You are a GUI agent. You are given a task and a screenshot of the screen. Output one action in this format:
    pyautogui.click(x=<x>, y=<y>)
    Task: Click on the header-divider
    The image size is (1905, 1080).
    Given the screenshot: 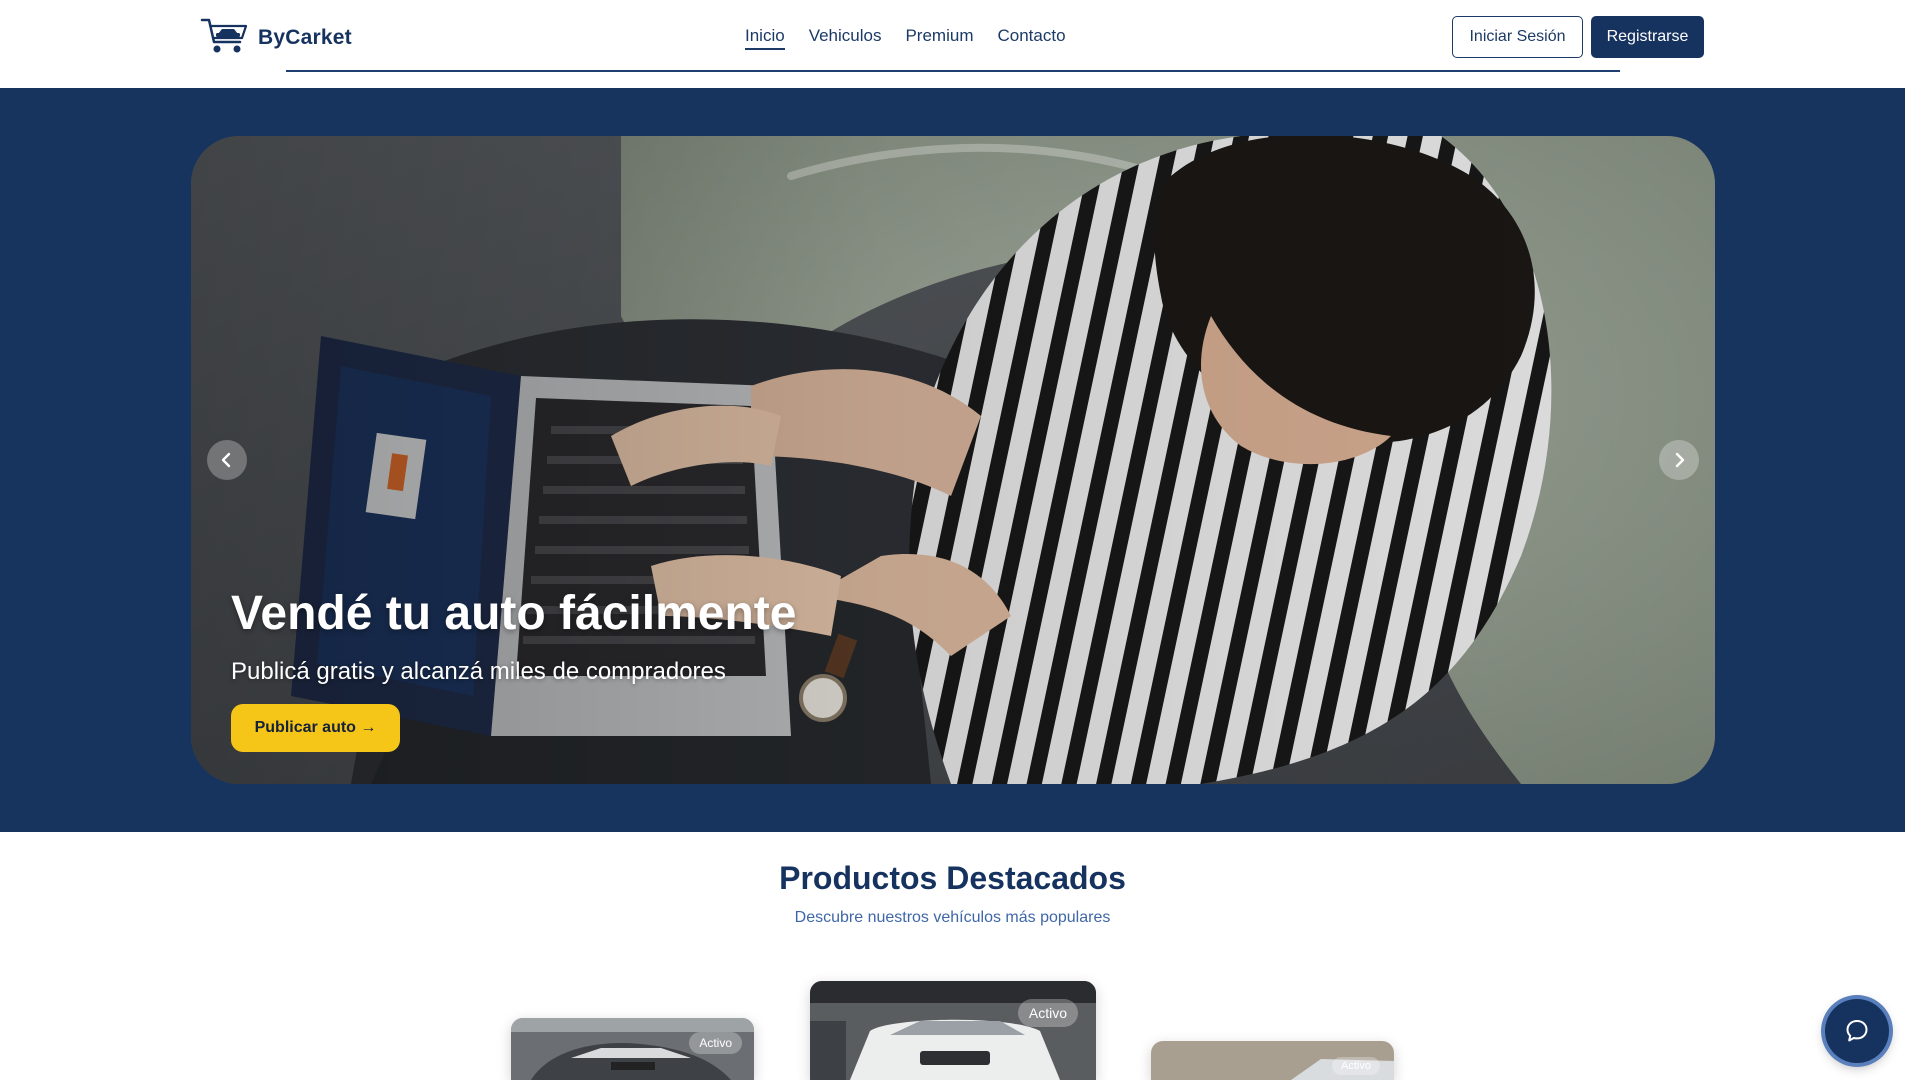 What is the action you would take?
    pyautogui.click(x=953, y=71)
    